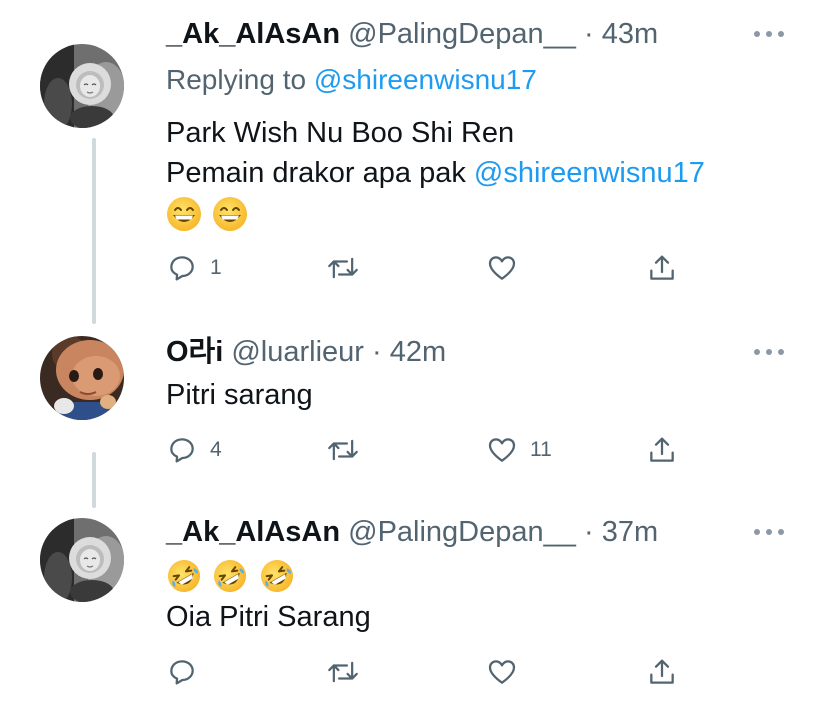 This screenshot has height=712, width=828. I want to click on tweet-header: _Ak_AlAsAn @PalingDepan__ · 37m, so click(412, 532).